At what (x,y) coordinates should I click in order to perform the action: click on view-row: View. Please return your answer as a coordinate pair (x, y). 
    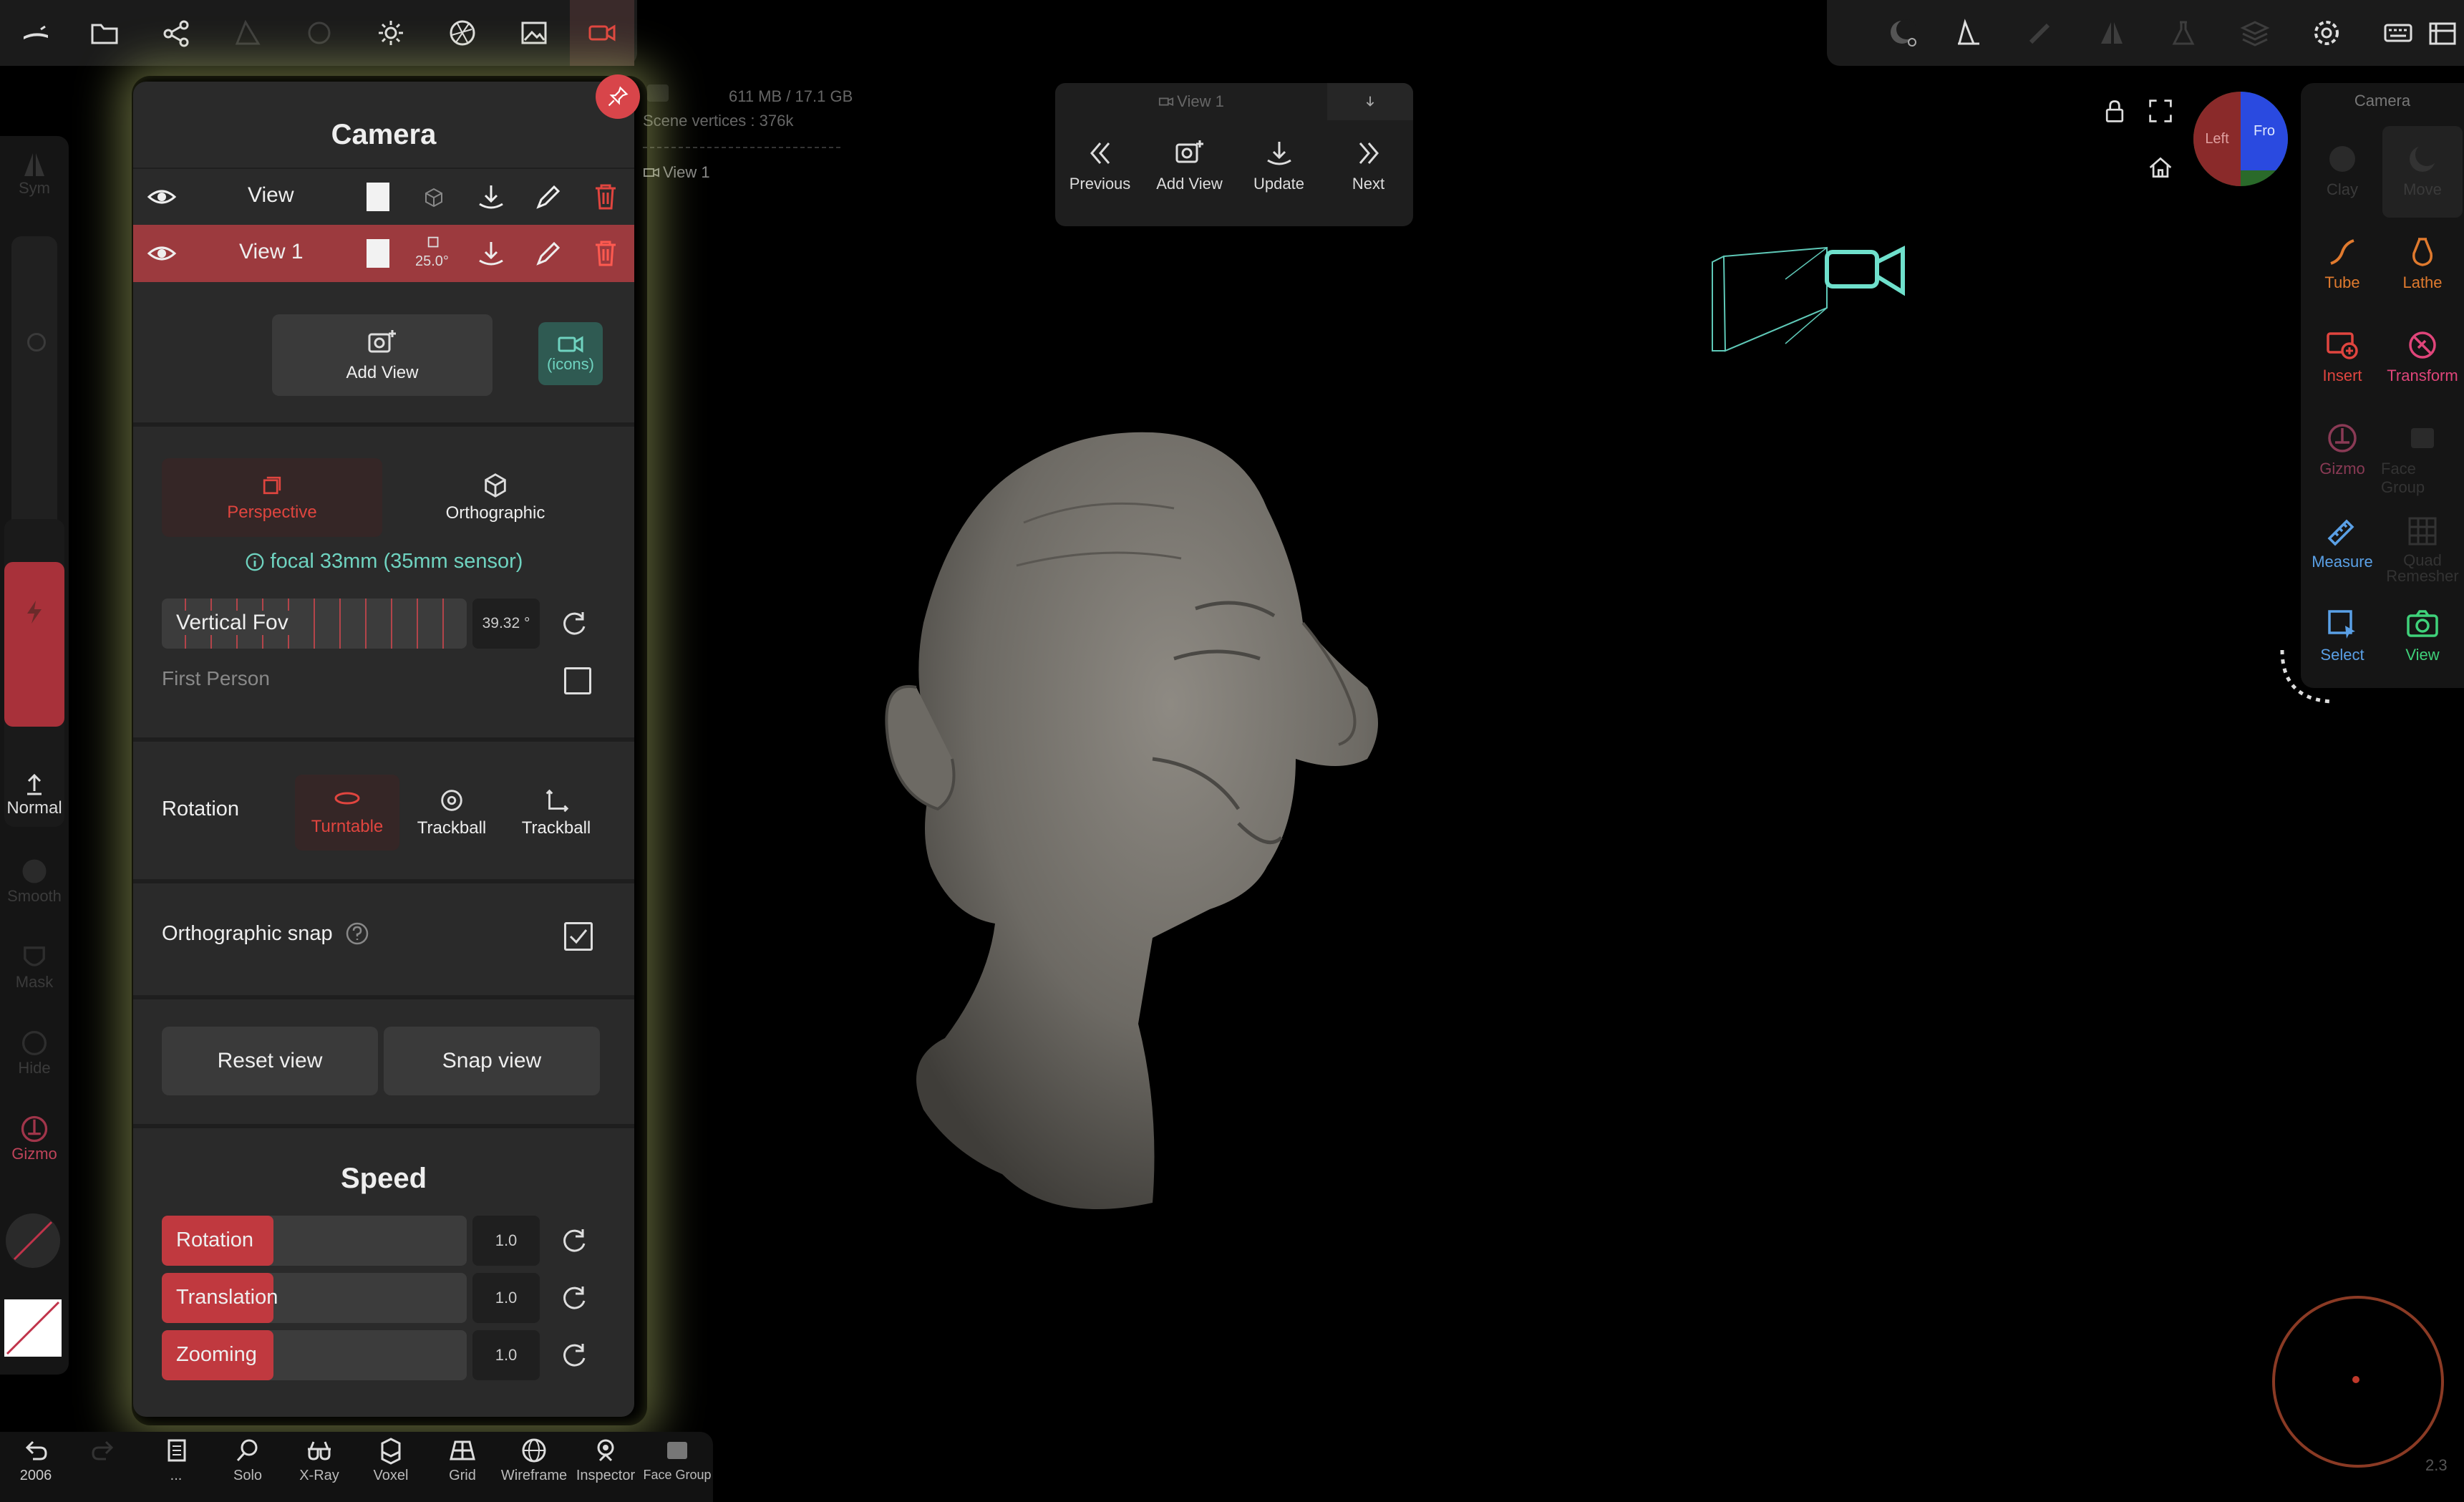
    Looking at the image, I should click on (383, 197).